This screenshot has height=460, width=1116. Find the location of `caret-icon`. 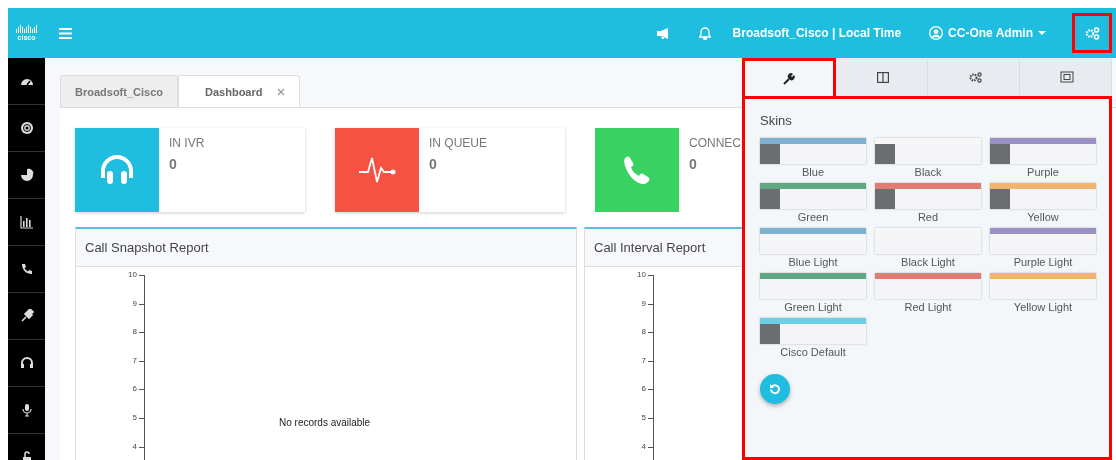

caret-icon is located at coordinates (1042, 33).